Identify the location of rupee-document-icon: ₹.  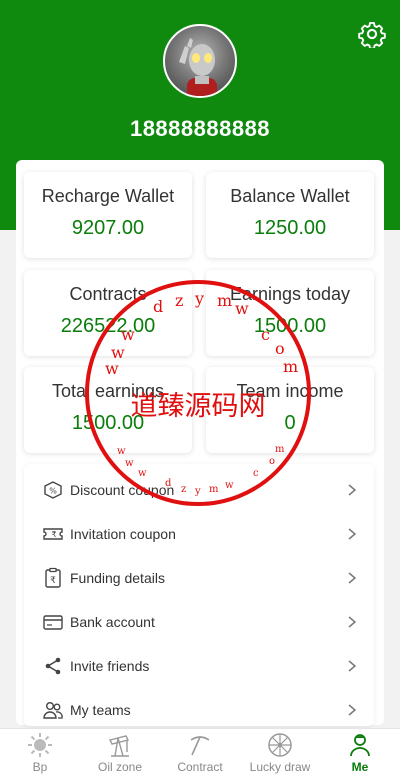
(53, 578).